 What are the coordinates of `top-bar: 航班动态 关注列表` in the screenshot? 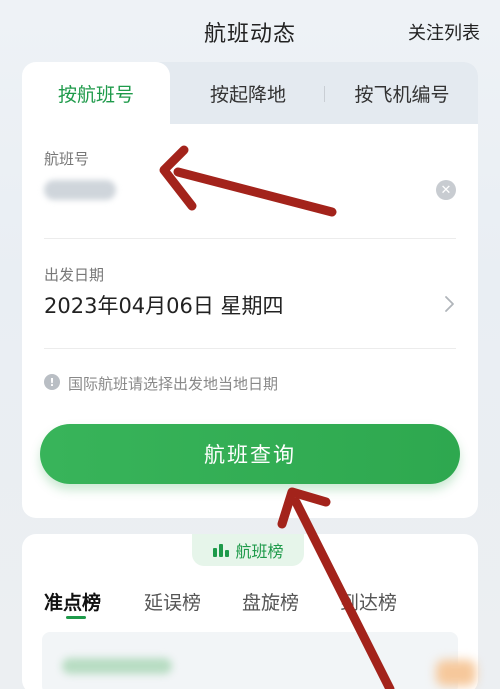 It's located at (250, 31).